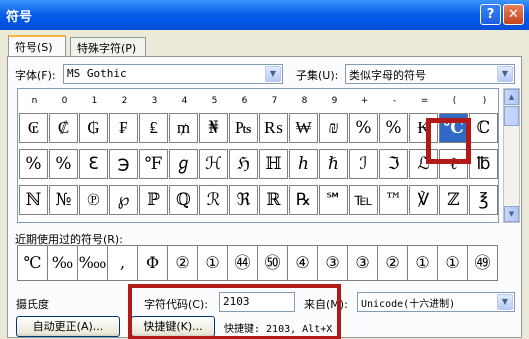  Describe the element at coordinates (183, 128) in the screenshot. I see `symbol-cell: ₥` at that location.